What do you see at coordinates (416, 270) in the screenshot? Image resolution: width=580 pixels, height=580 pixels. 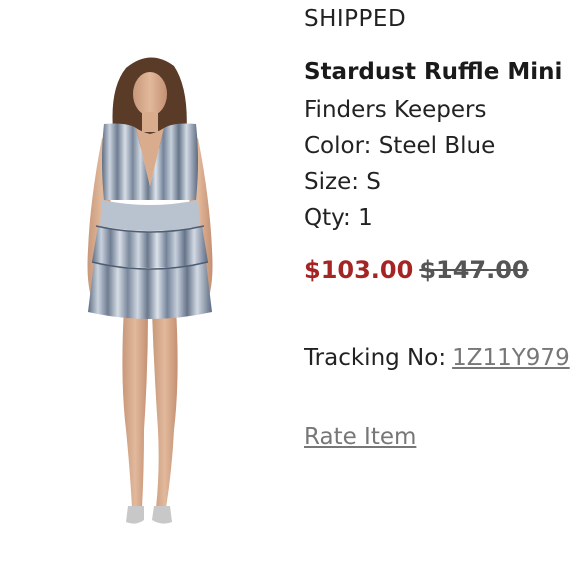 I see `price-row: $103.00 $147.00` at bounding box center [416, 270].